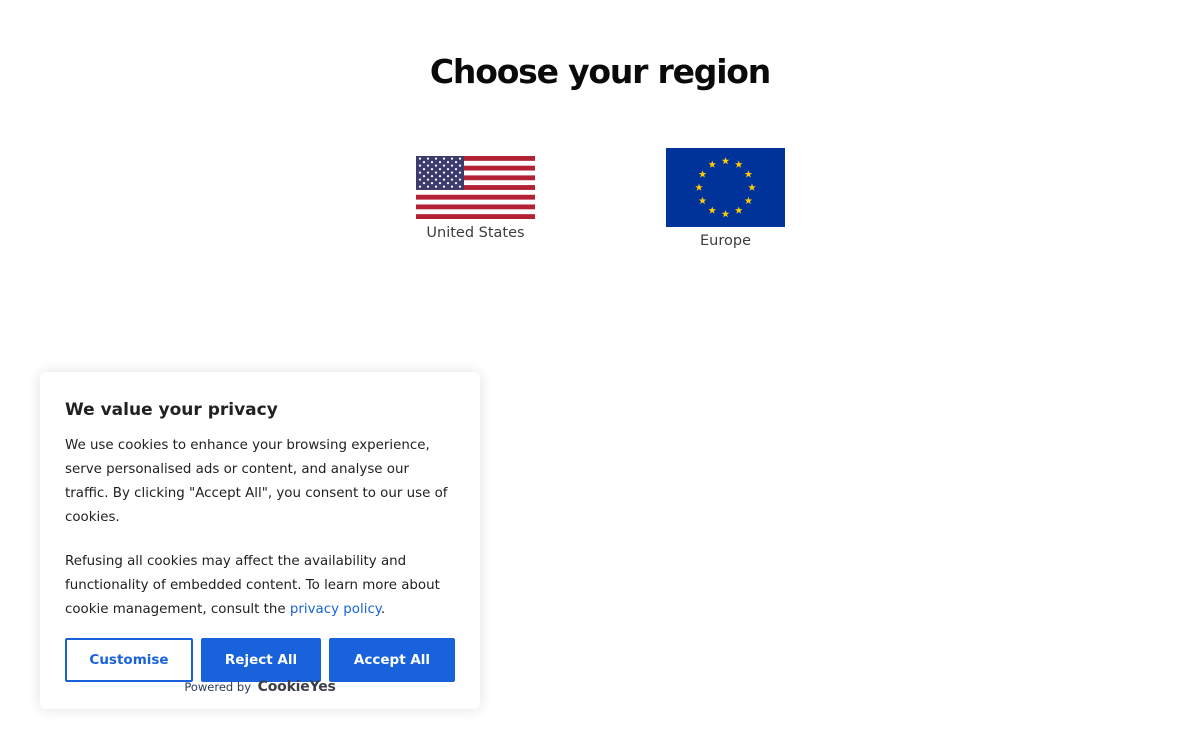 This screenshot has height=750, width=1200. What do you see at coordinates (725, 187) in the screenshot?
I see `eu-flag-icon` at bounding box center [725, 187].